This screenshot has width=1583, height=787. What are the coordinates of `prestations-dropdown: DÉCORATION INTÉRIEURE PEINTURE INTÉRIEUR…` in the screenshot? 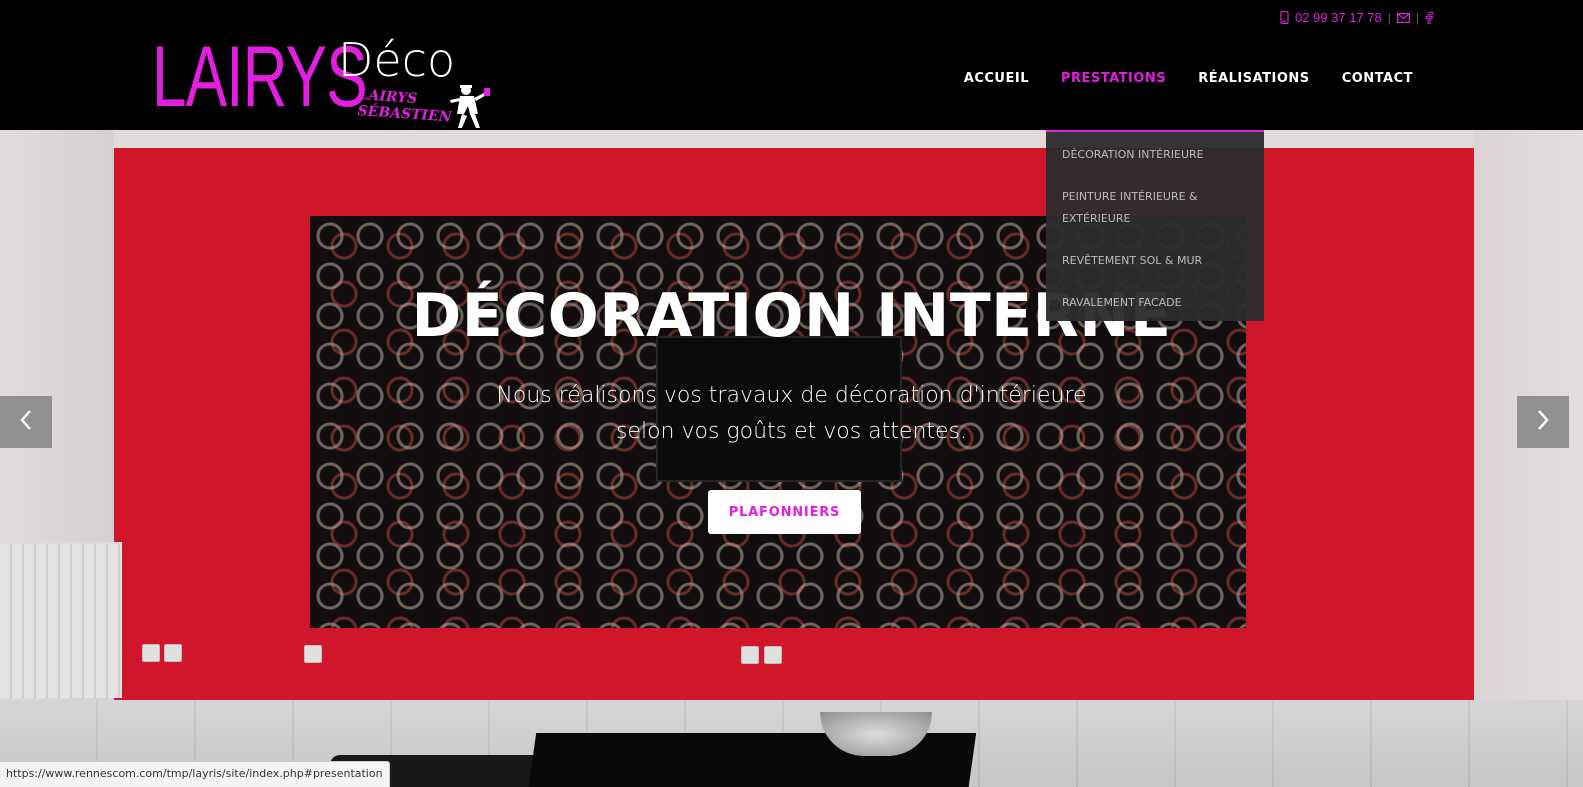 It's located at (1155, 225).